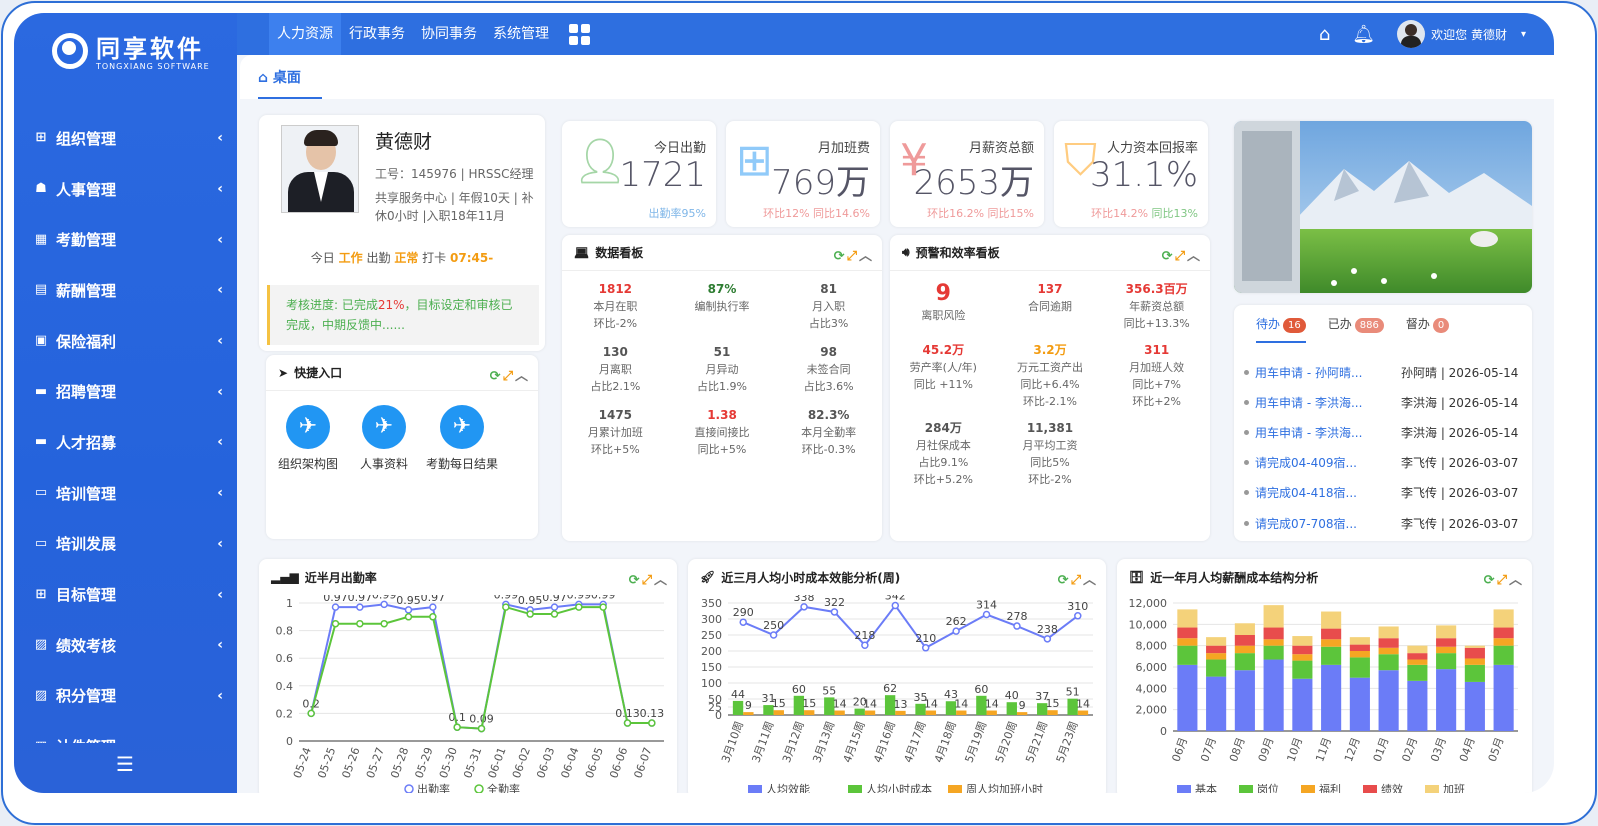 The width and height of the screenshot is (1598, 826). What do you see at coordinates (454, 207) in the screenshot?
I see `profile-detail: 共享服务中心 | 年假10天 | 补休0小时 |入职18年11月` at bounding box center [454, 207].